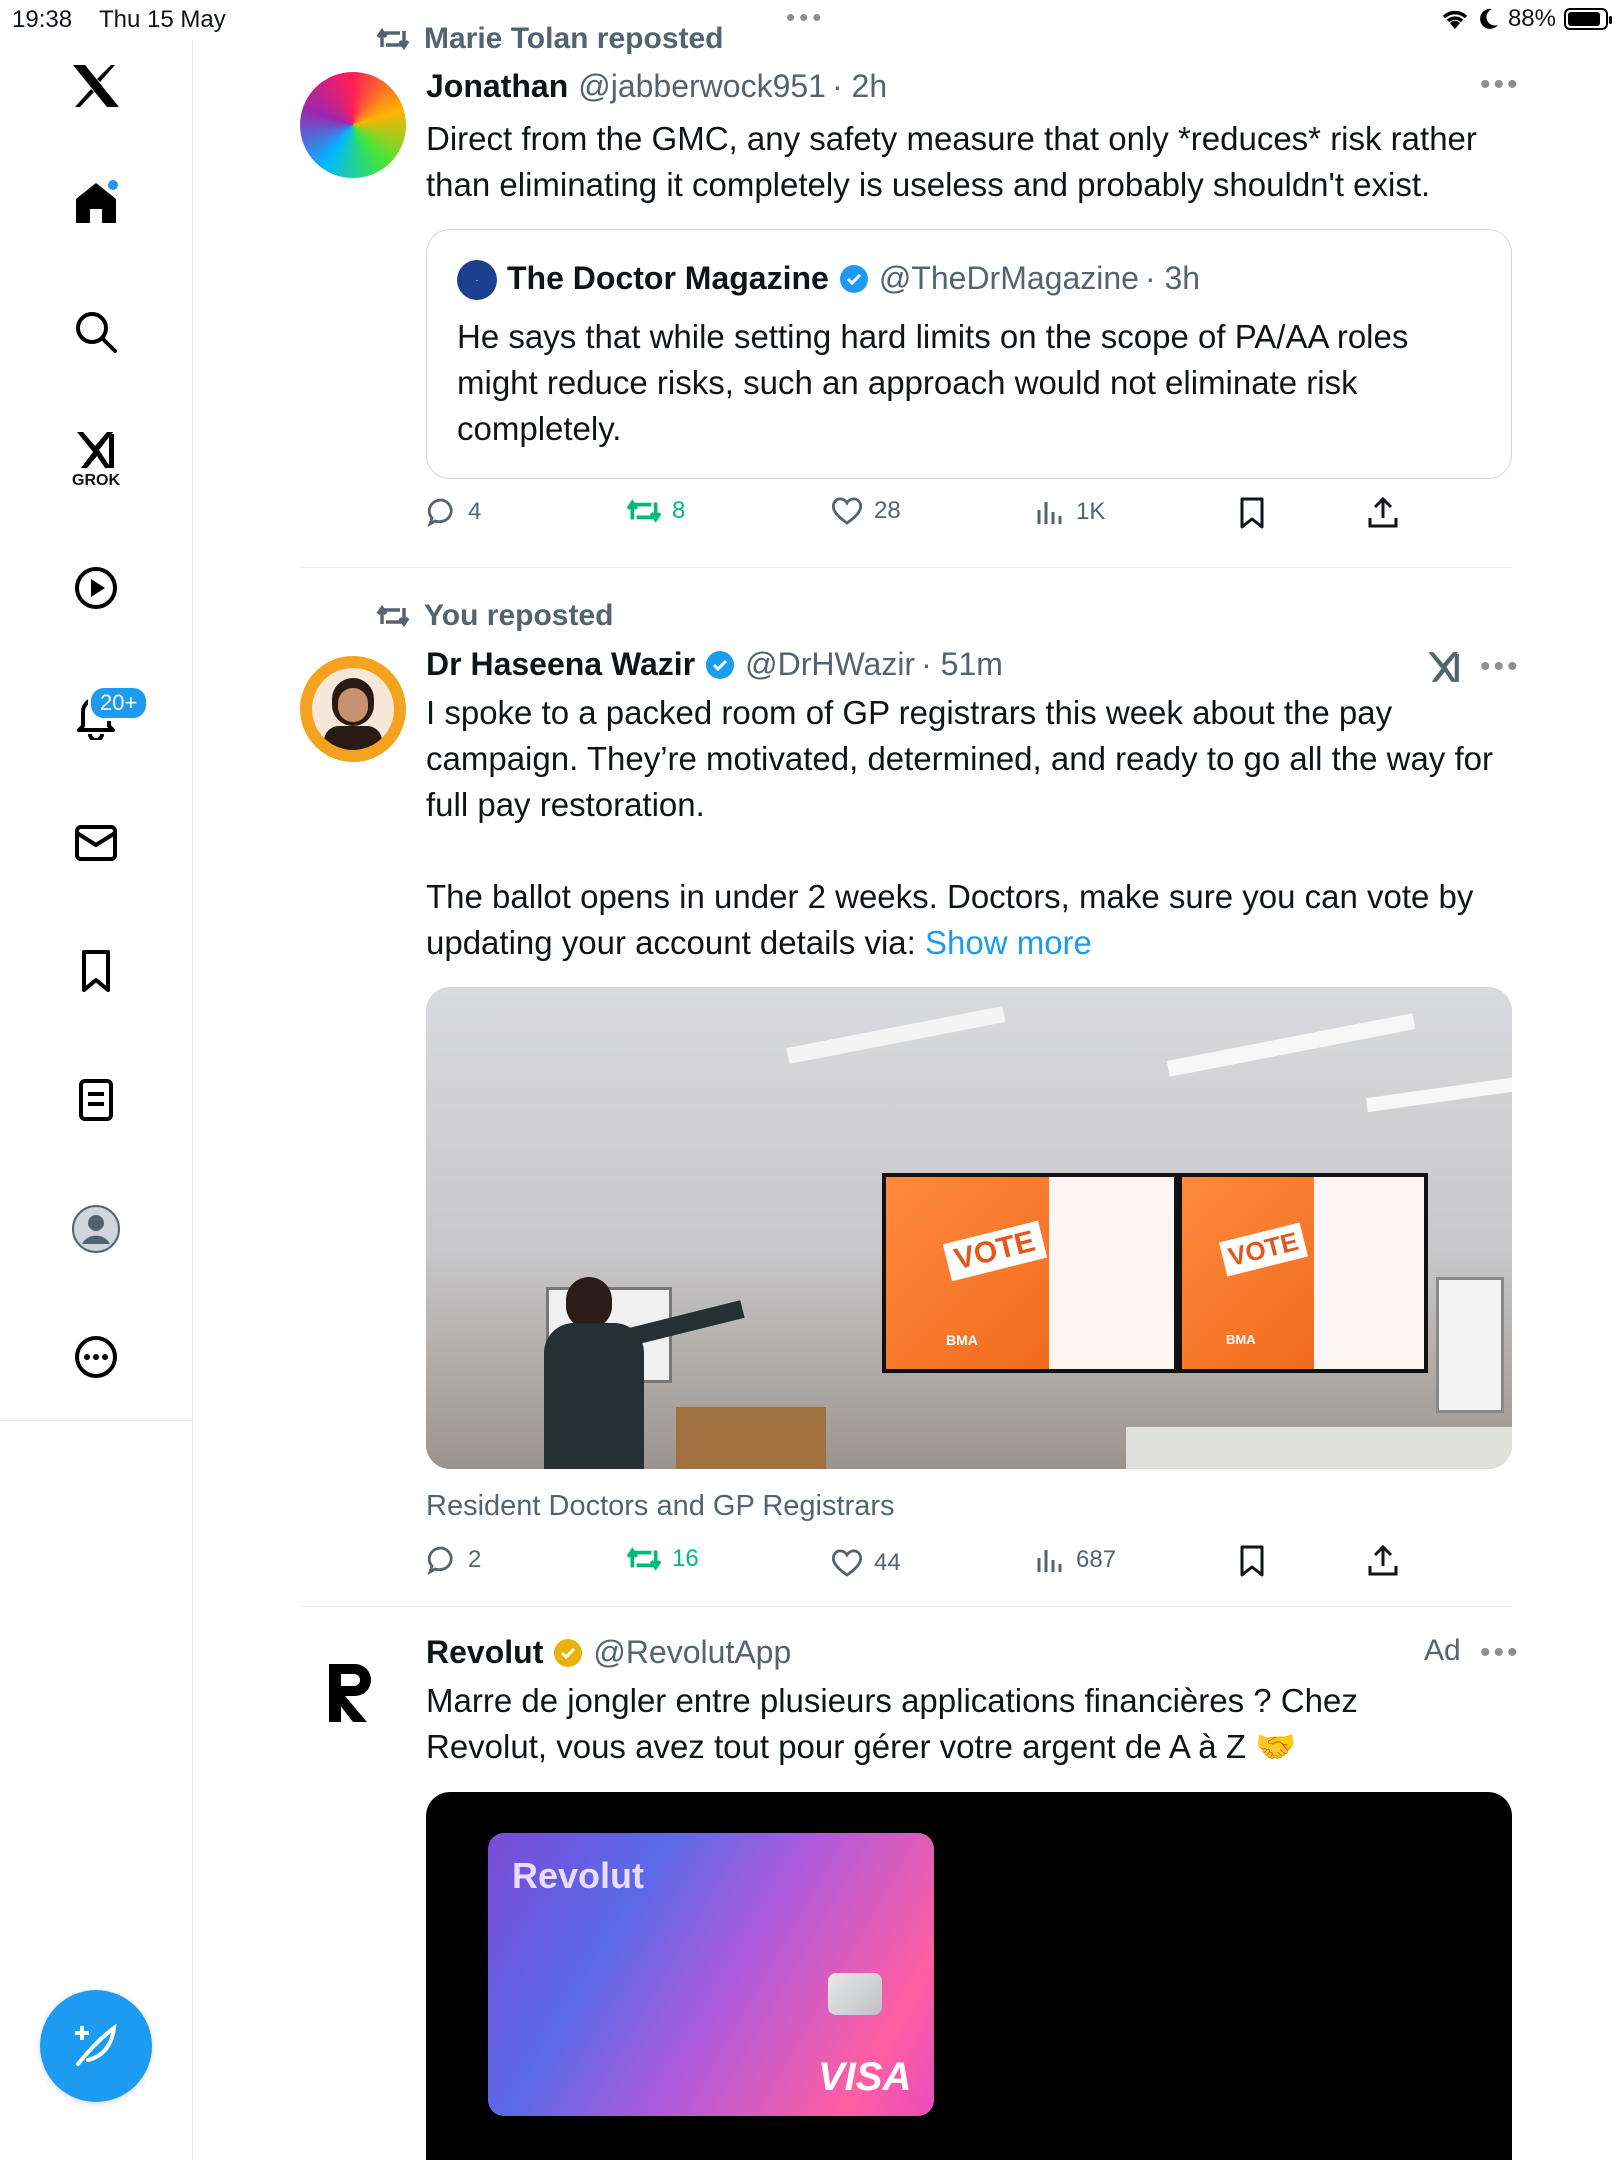 This screenshot has height=2160, width=1620. What do you see at coordinates (96, 971) in the screenshot?
I see `bookmarks-icon` at bounding box center [96, 971].